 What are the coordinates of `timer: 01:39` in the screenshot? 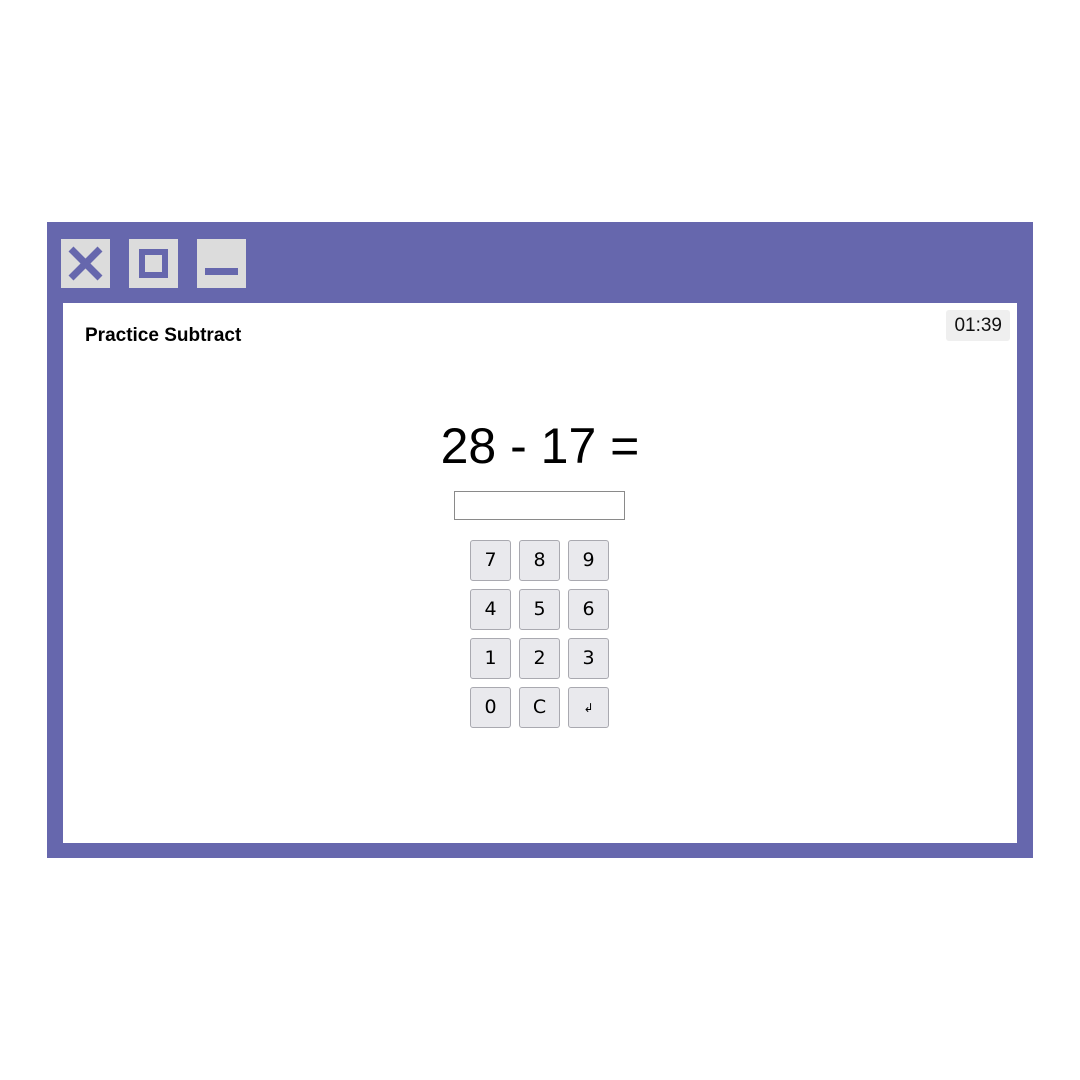 It's located at (978, 325).